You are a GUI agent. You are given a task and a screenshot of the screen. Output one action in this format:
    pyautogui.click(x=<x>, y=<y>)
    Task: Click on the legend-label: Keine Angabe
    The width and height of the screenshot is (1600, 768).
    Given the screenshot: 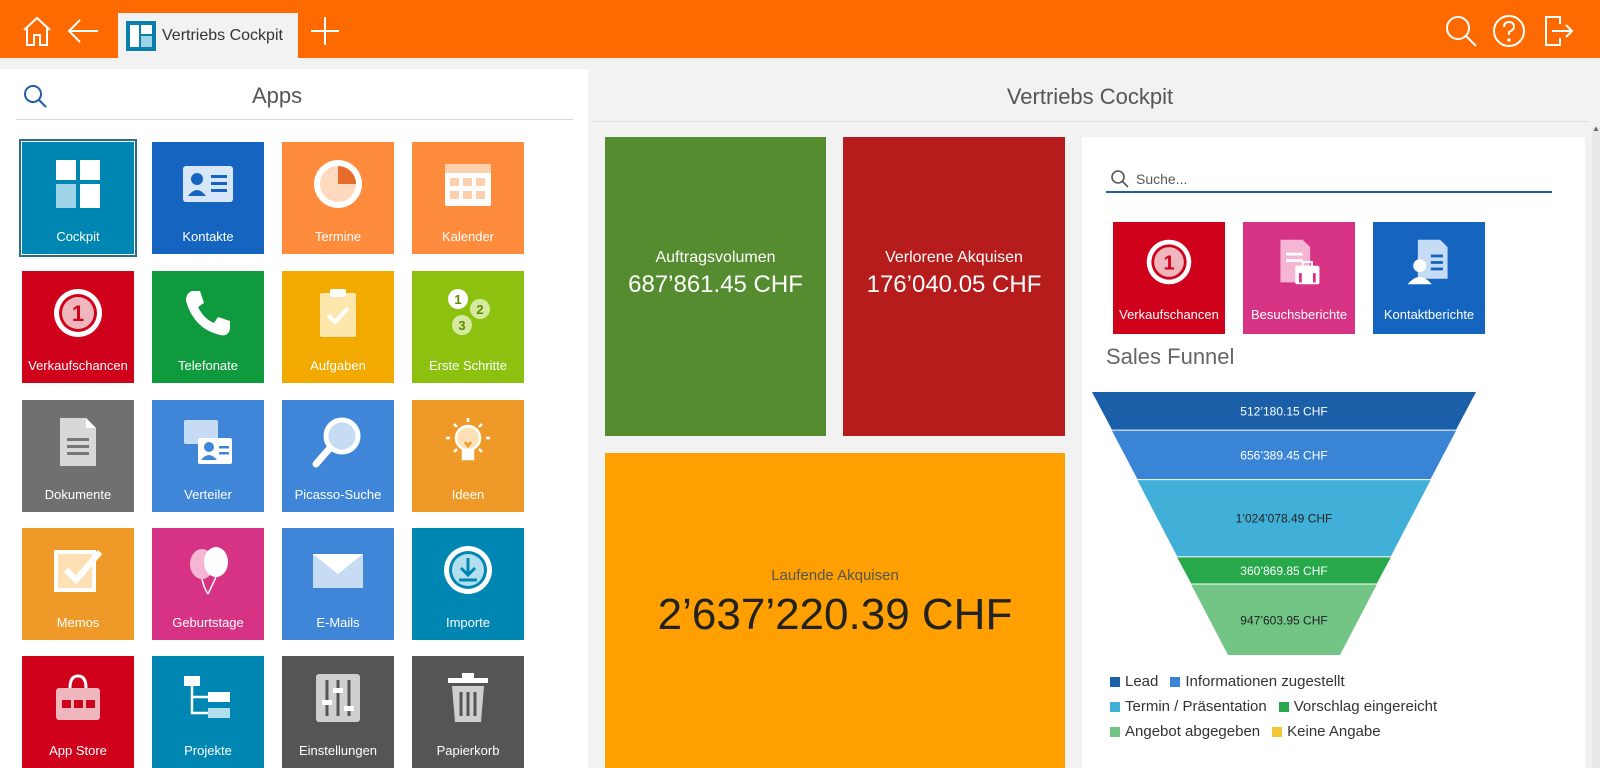 What is the action you would take?
    pyautogui.click(x=1334, y=731)
    